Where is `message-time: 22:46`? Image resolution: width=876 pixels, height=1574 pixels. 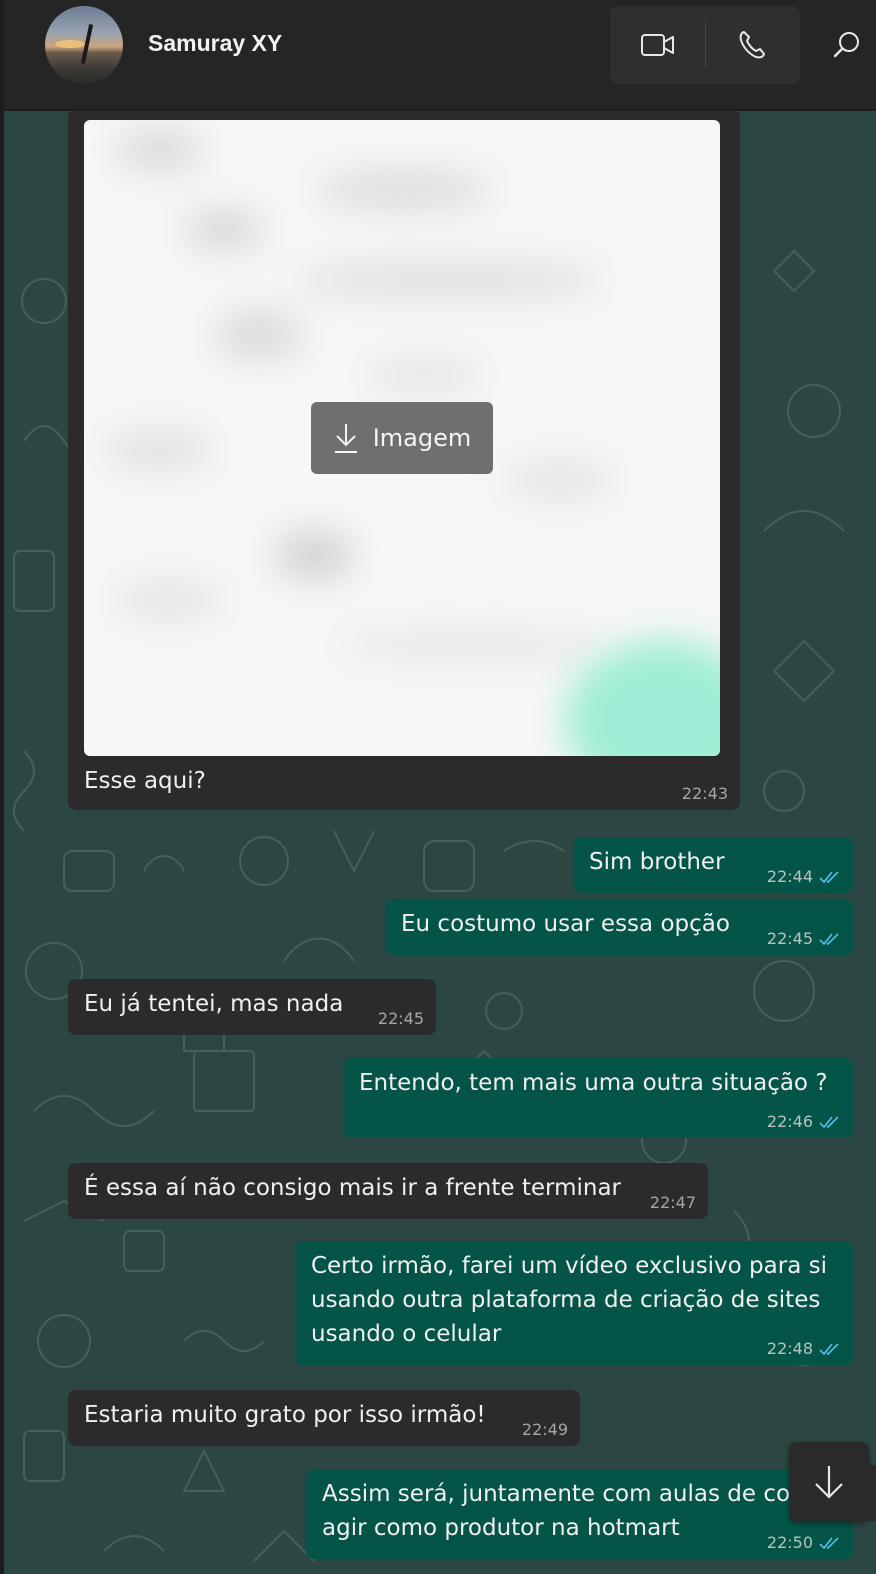
message-time: 22:46 is located at coordinates (789, 1121).